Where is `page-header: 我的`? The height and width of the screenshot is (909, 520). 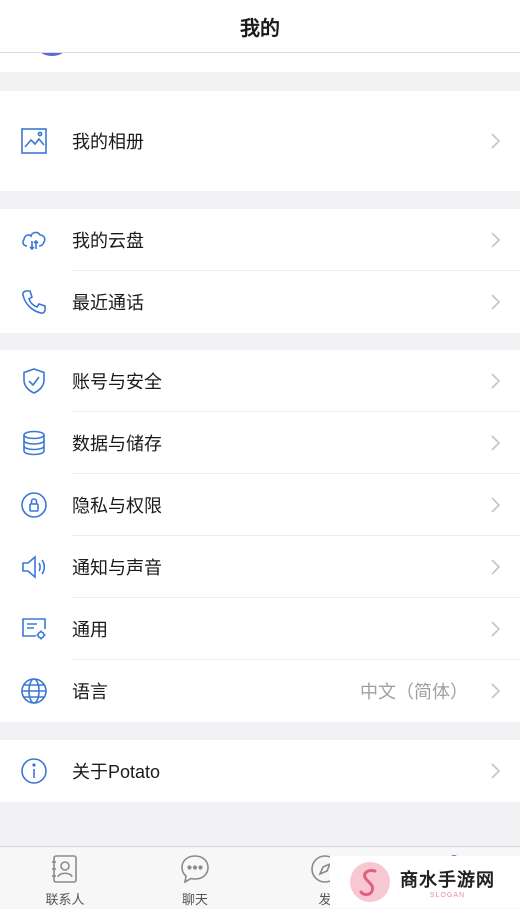
page-header: 我的 is located at coordinates (260, 26).